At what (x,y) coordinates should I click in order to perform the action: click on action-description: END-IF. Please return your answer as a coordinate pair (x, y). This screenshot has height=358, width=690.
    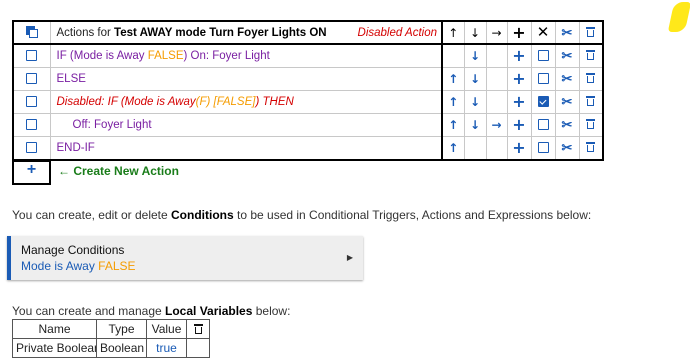
    Looking at the image, I should click on (246, 148).